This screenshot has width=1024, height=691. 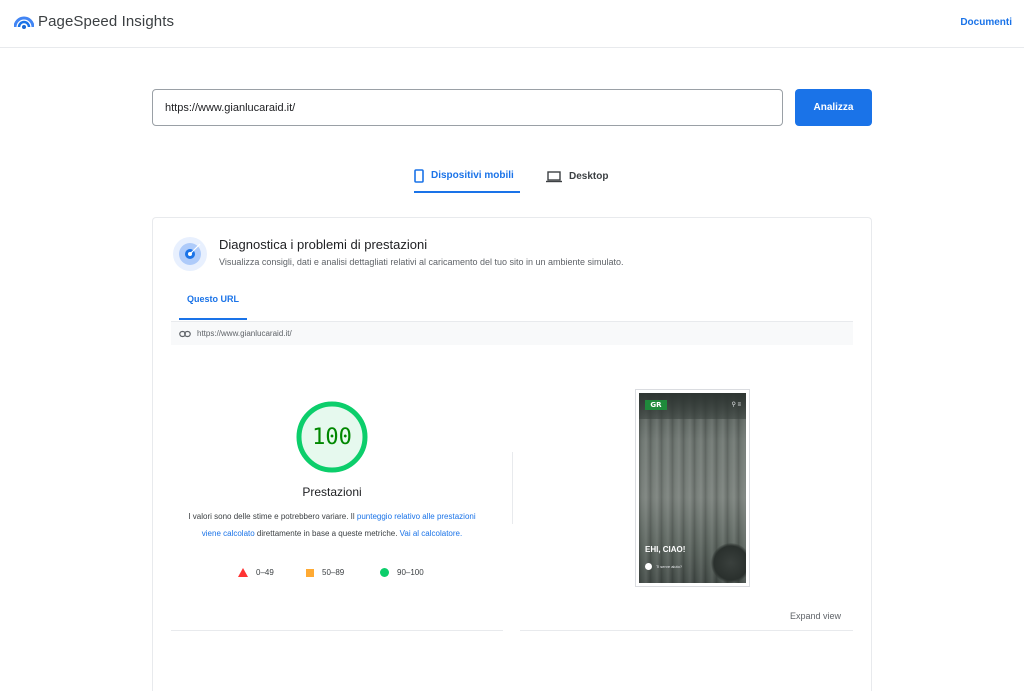 I want to click on tab-desktop: Desktop, so click(x=577, y=176).